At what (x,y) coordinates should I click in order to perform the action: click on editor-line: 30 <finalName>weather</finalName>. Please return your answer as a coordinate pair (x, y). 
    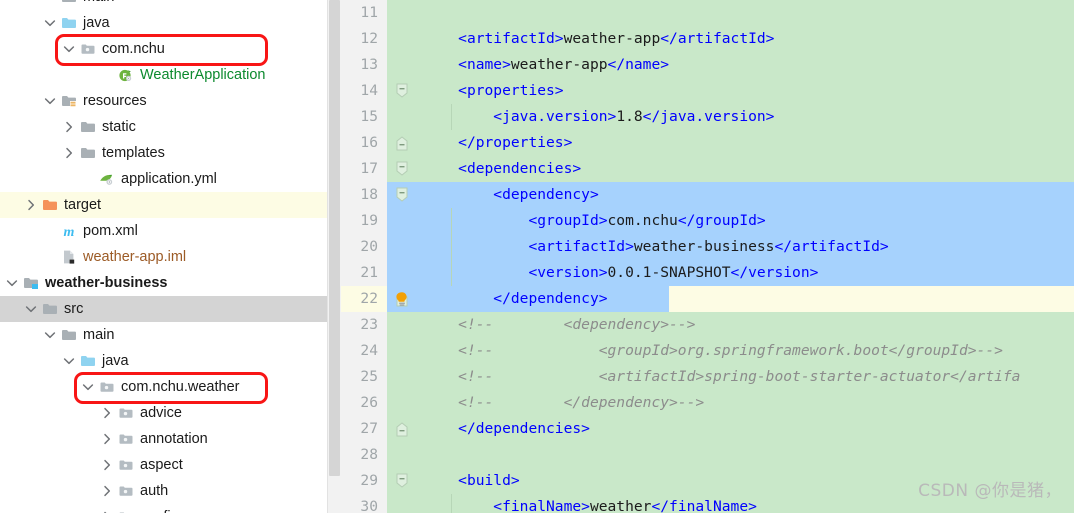
    Looking at the image, I should click on (707, 503).